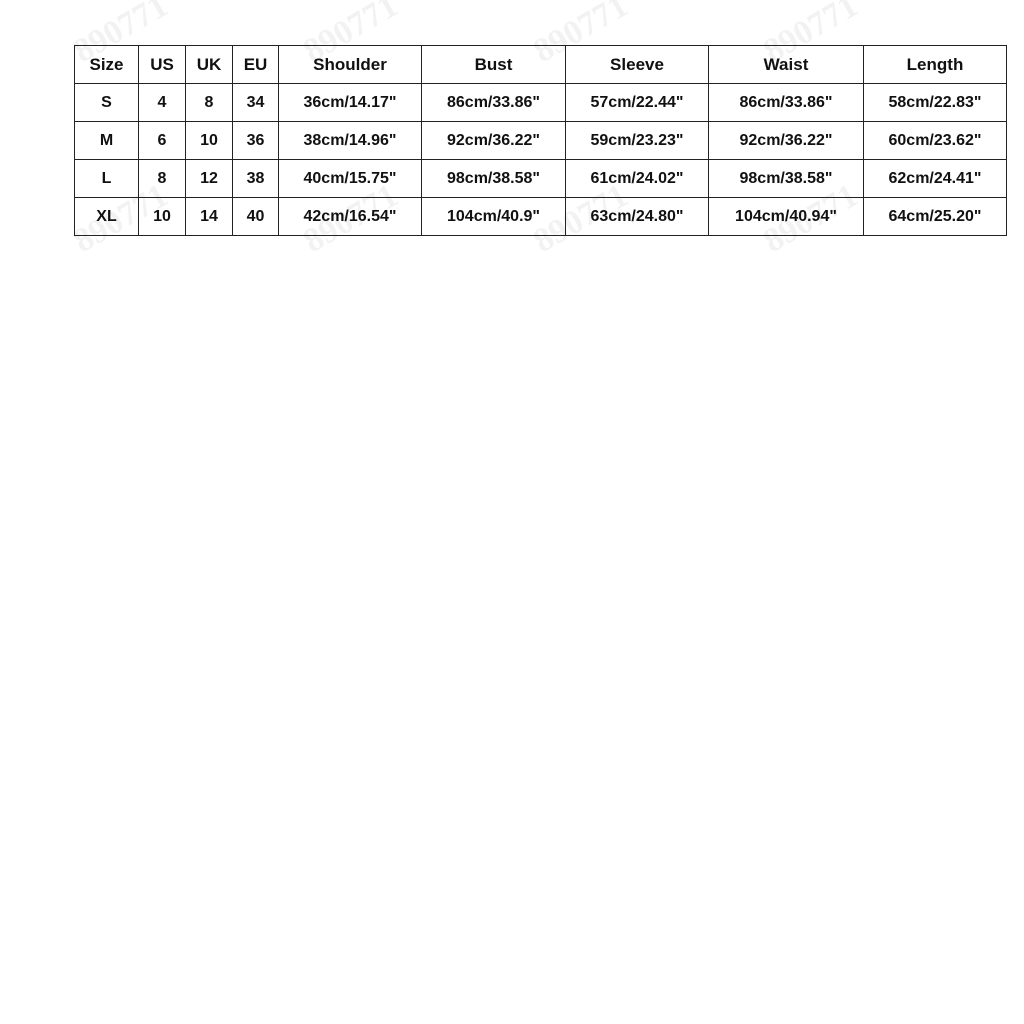  What do you see at coordinates (255, 102) in the screenshot?
I see `cell-eu: 34` at bounding box center [255, 102].